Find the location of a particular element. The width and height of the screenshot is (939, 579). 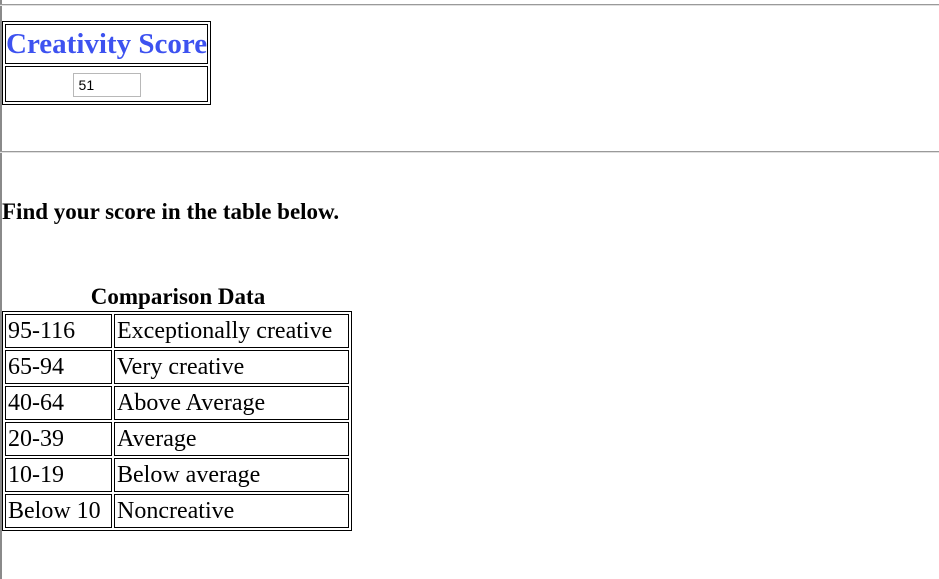

rating-label-cell: Above Average is located at coordinates (231, 403).